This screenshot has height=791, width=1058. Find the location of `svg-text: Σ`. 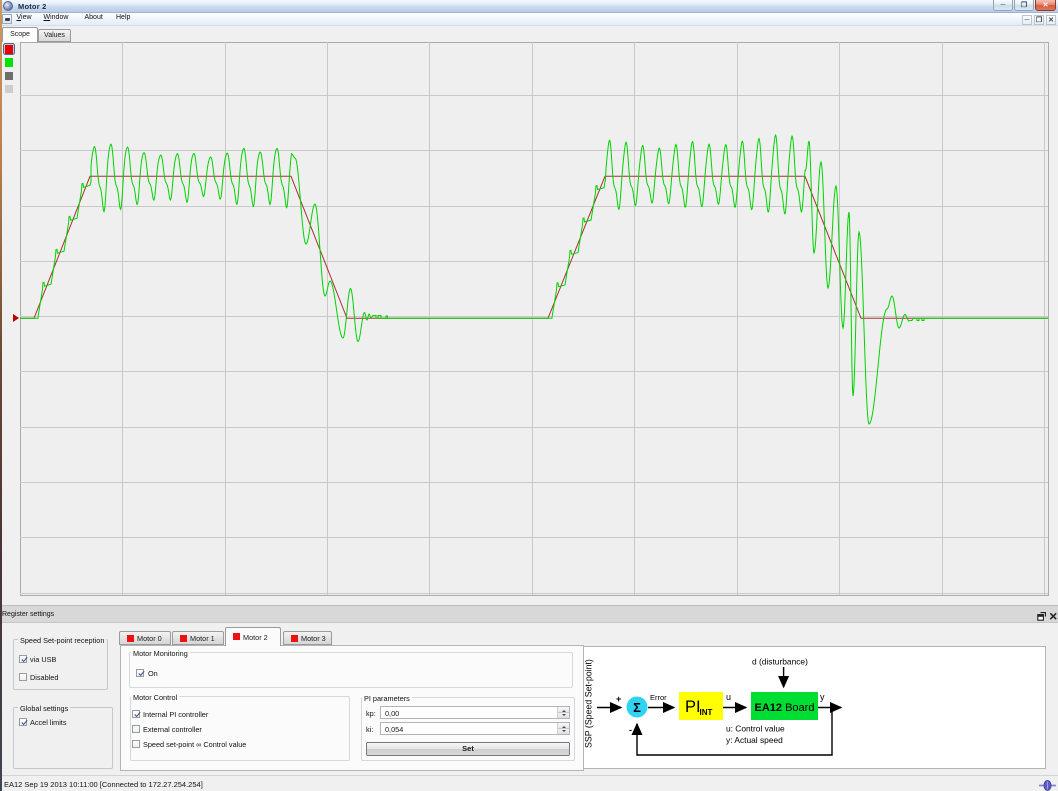

svg-text: Σ is located at coordinates (637, 707).